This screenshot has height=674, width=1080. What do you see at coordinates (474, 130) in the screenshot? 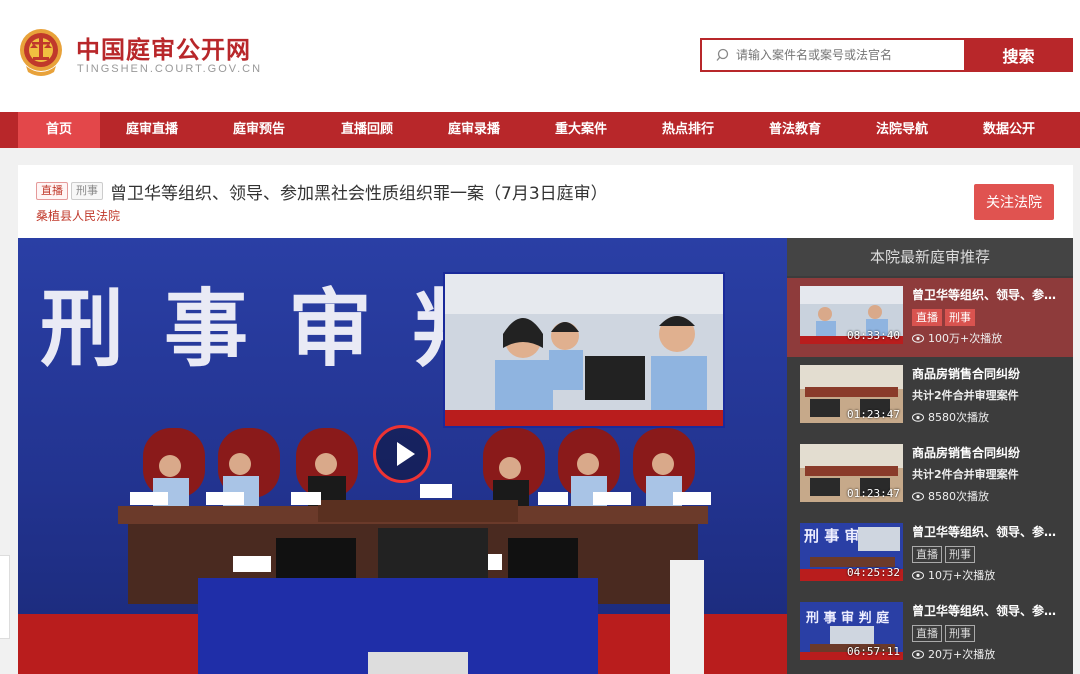
I see `nav-item-recorded: 庭审录播` at bounding box center [474, 130].